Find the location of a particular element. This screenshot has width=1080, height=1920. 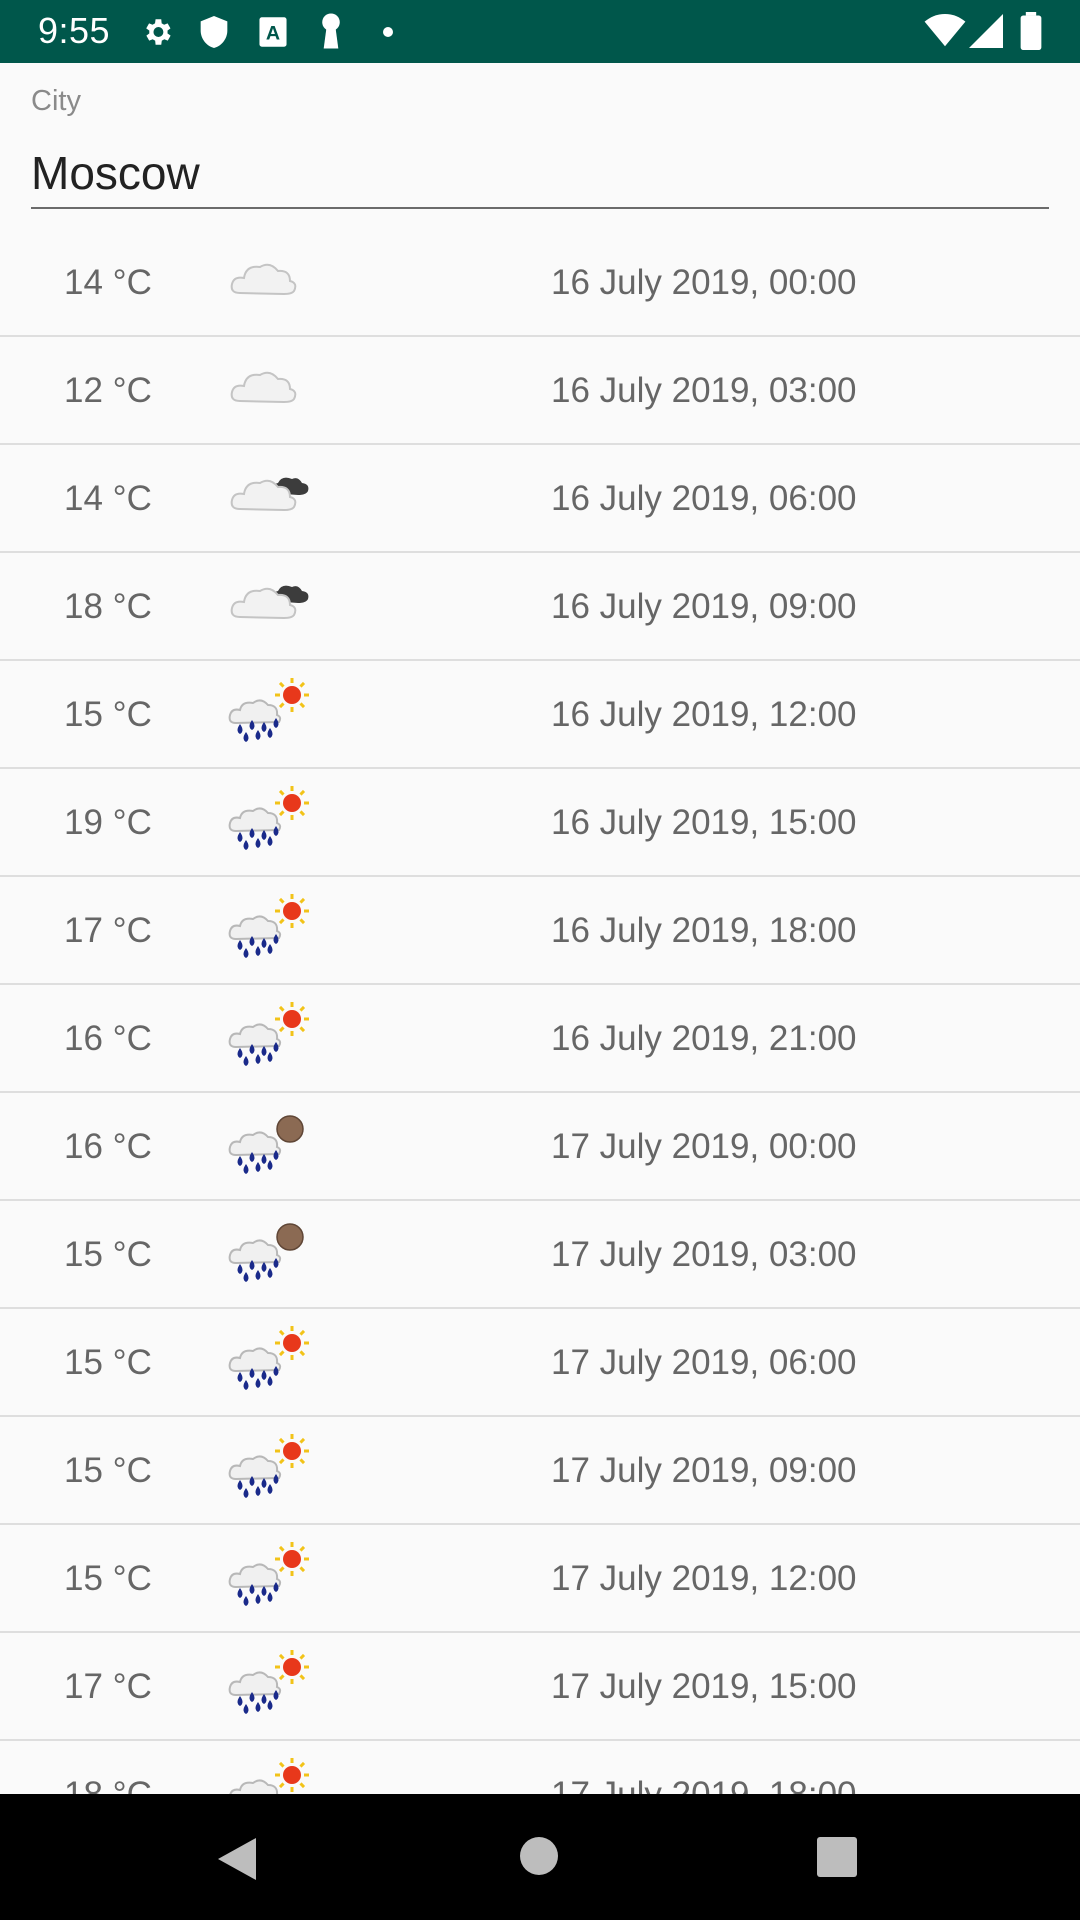

forecast-datetime: 17 July 2019, 15:00 is located at coordinates (704, 1686).